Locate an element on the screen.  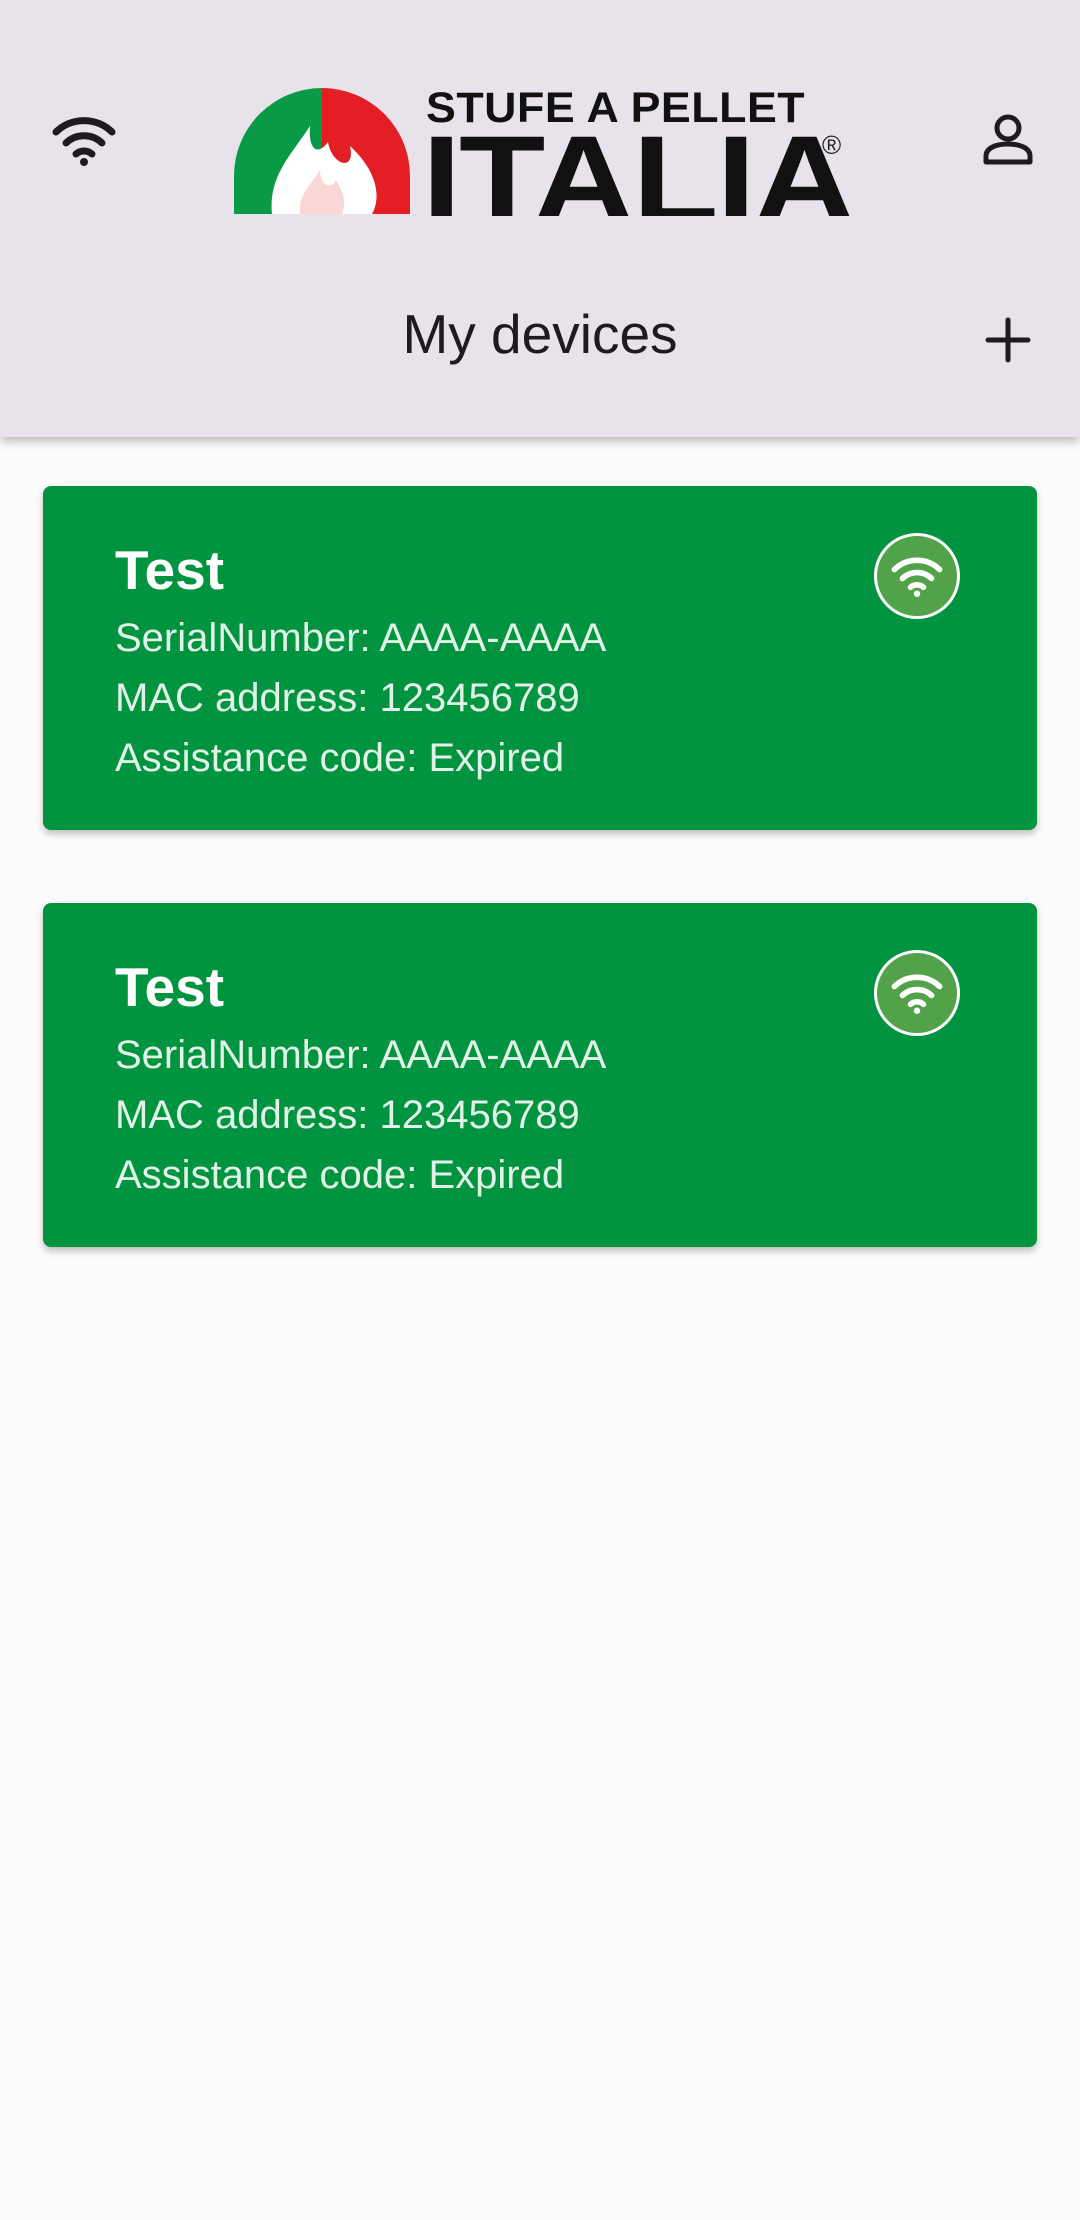
account-button is located at coordinates (1008, 140).